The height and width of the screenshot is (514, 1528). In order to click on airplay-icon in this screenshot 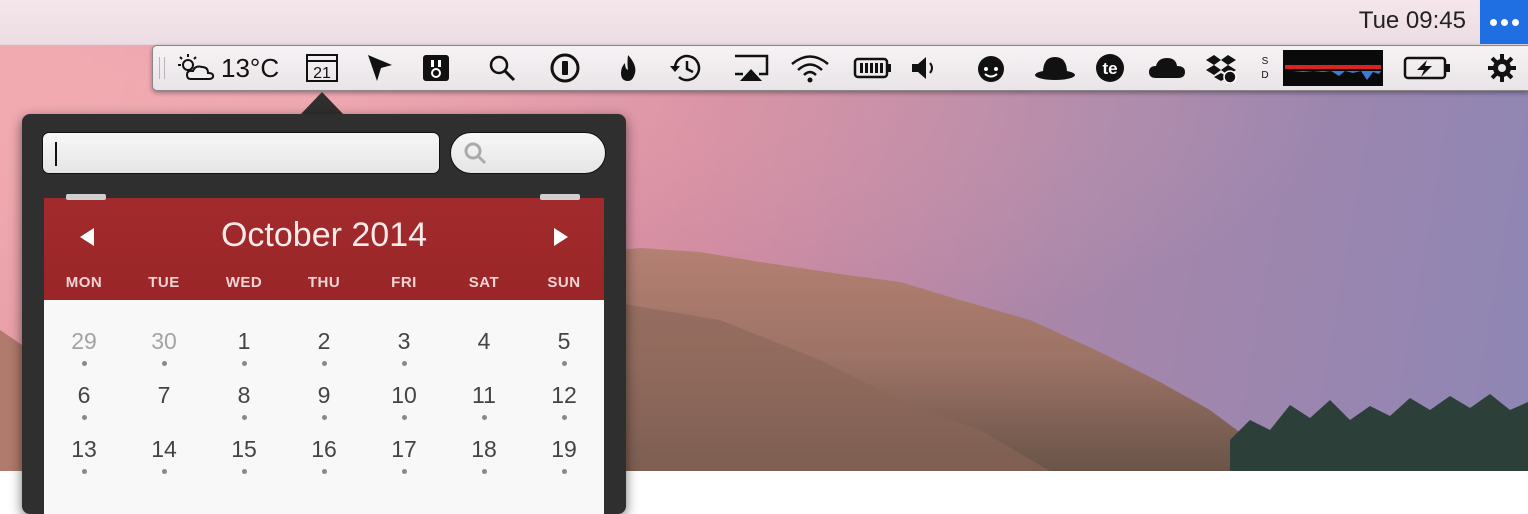, I will do `click(752, 67)`.